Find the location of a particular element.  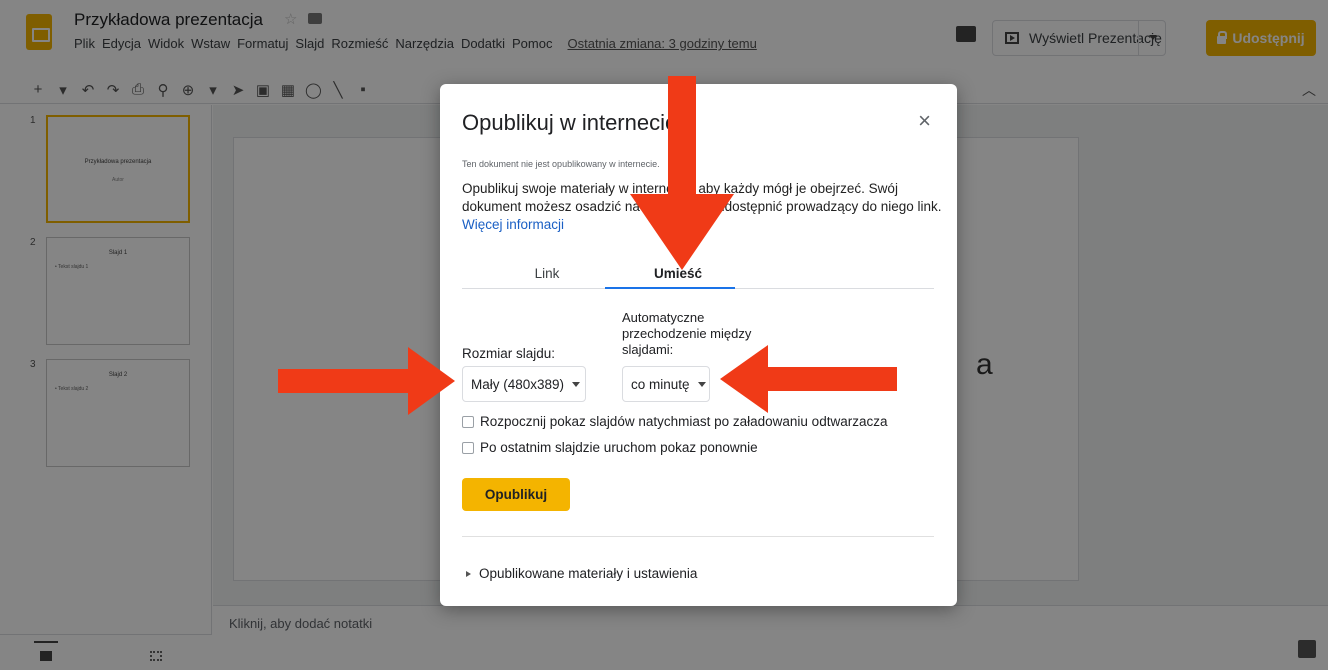

divider is located at coordinates (698, 536).